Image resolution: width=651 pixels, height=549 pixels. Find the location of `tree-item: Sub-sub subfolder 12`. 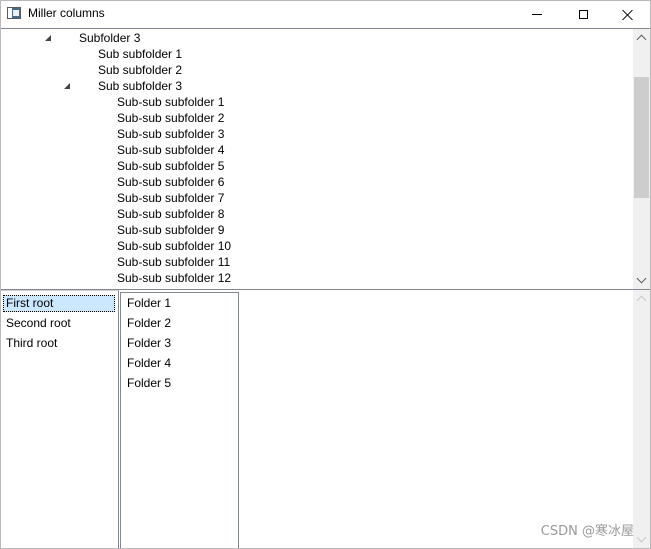

tree-item: Sub-sub subfolder 12 is located at coordinates (174, 278).